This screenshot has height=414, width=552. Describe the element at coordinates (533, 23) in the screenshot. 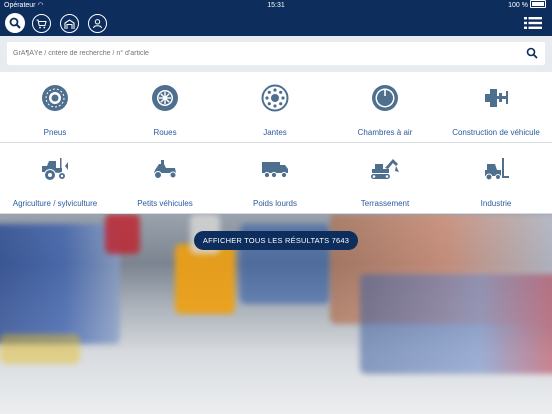

I see `menu-icon` at that location.